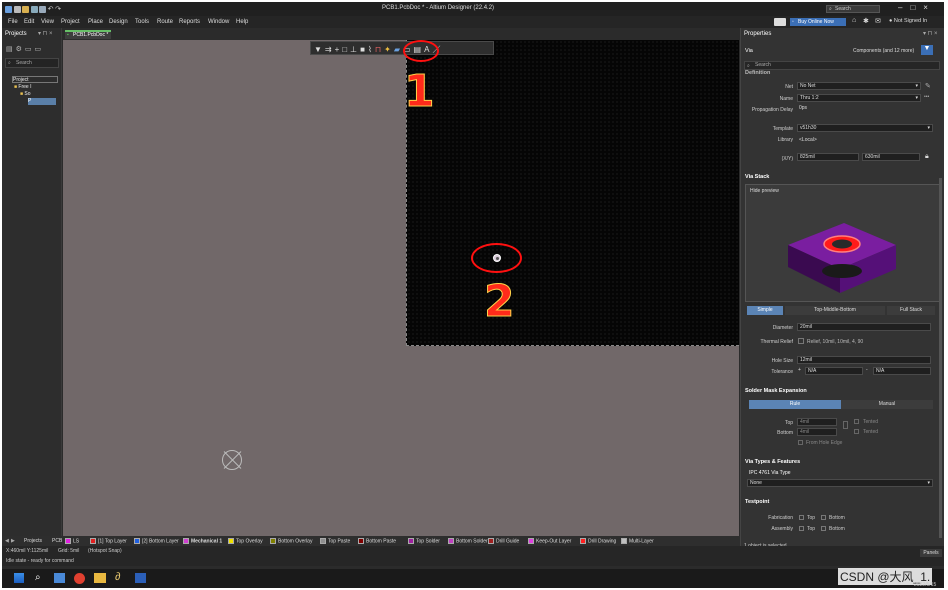 This screenshot has height=590, width=948. I want to click on via-stack-header: Via Stack, so click(757, 177).